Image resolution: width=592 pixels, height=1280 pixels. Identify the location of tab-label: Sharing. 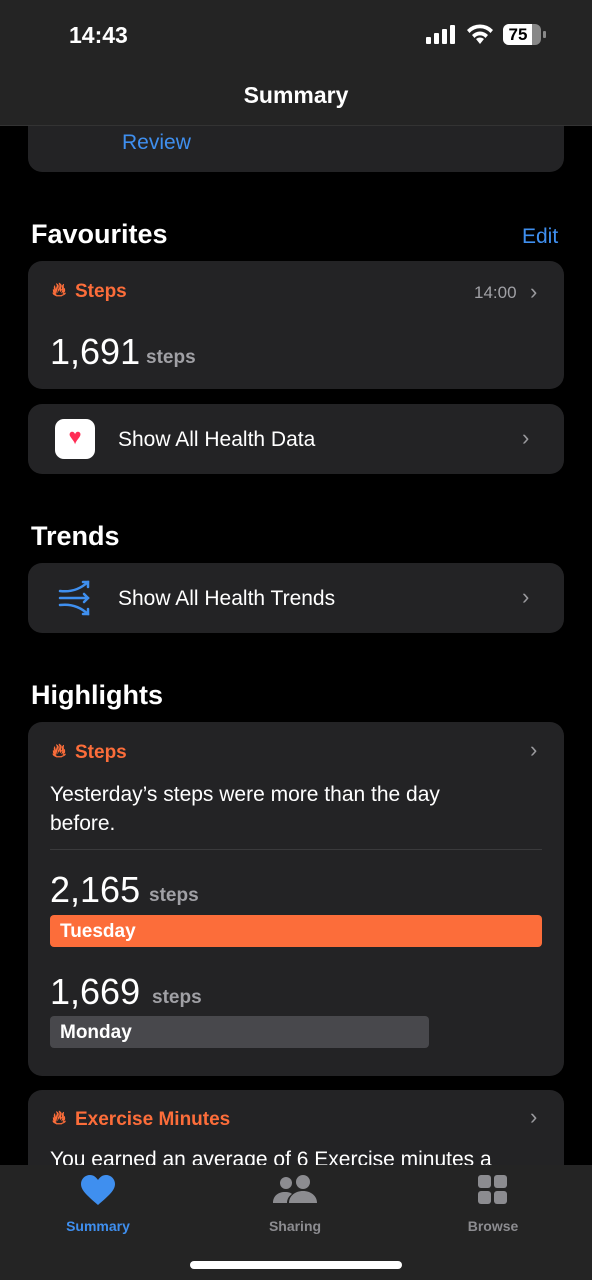
(295, 1226).